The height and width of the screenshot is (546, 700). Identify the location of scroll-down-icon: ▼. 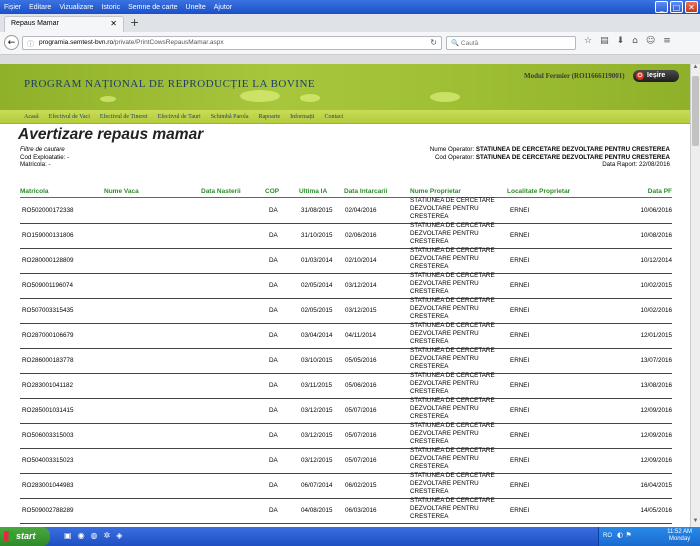
(695, 522).